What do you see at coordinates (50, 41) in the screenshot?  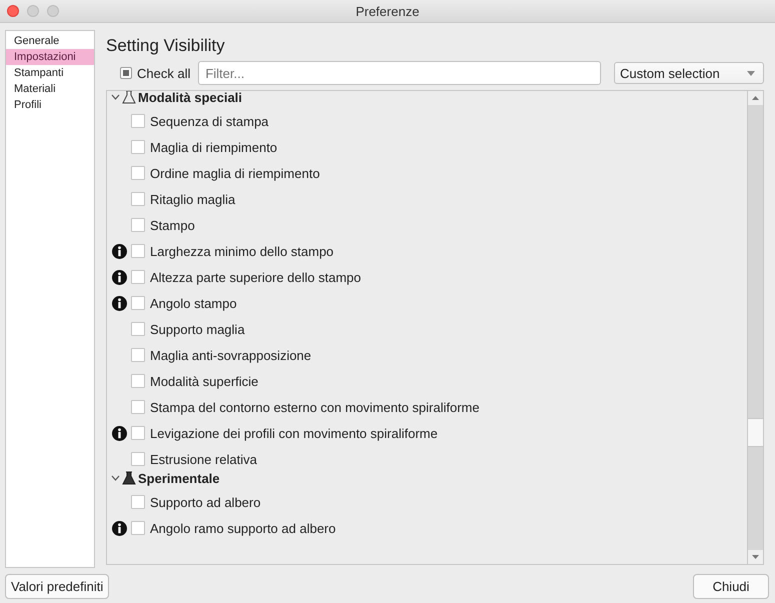 I see `sidebar-item: Generale` at bounding box center [50, 41].